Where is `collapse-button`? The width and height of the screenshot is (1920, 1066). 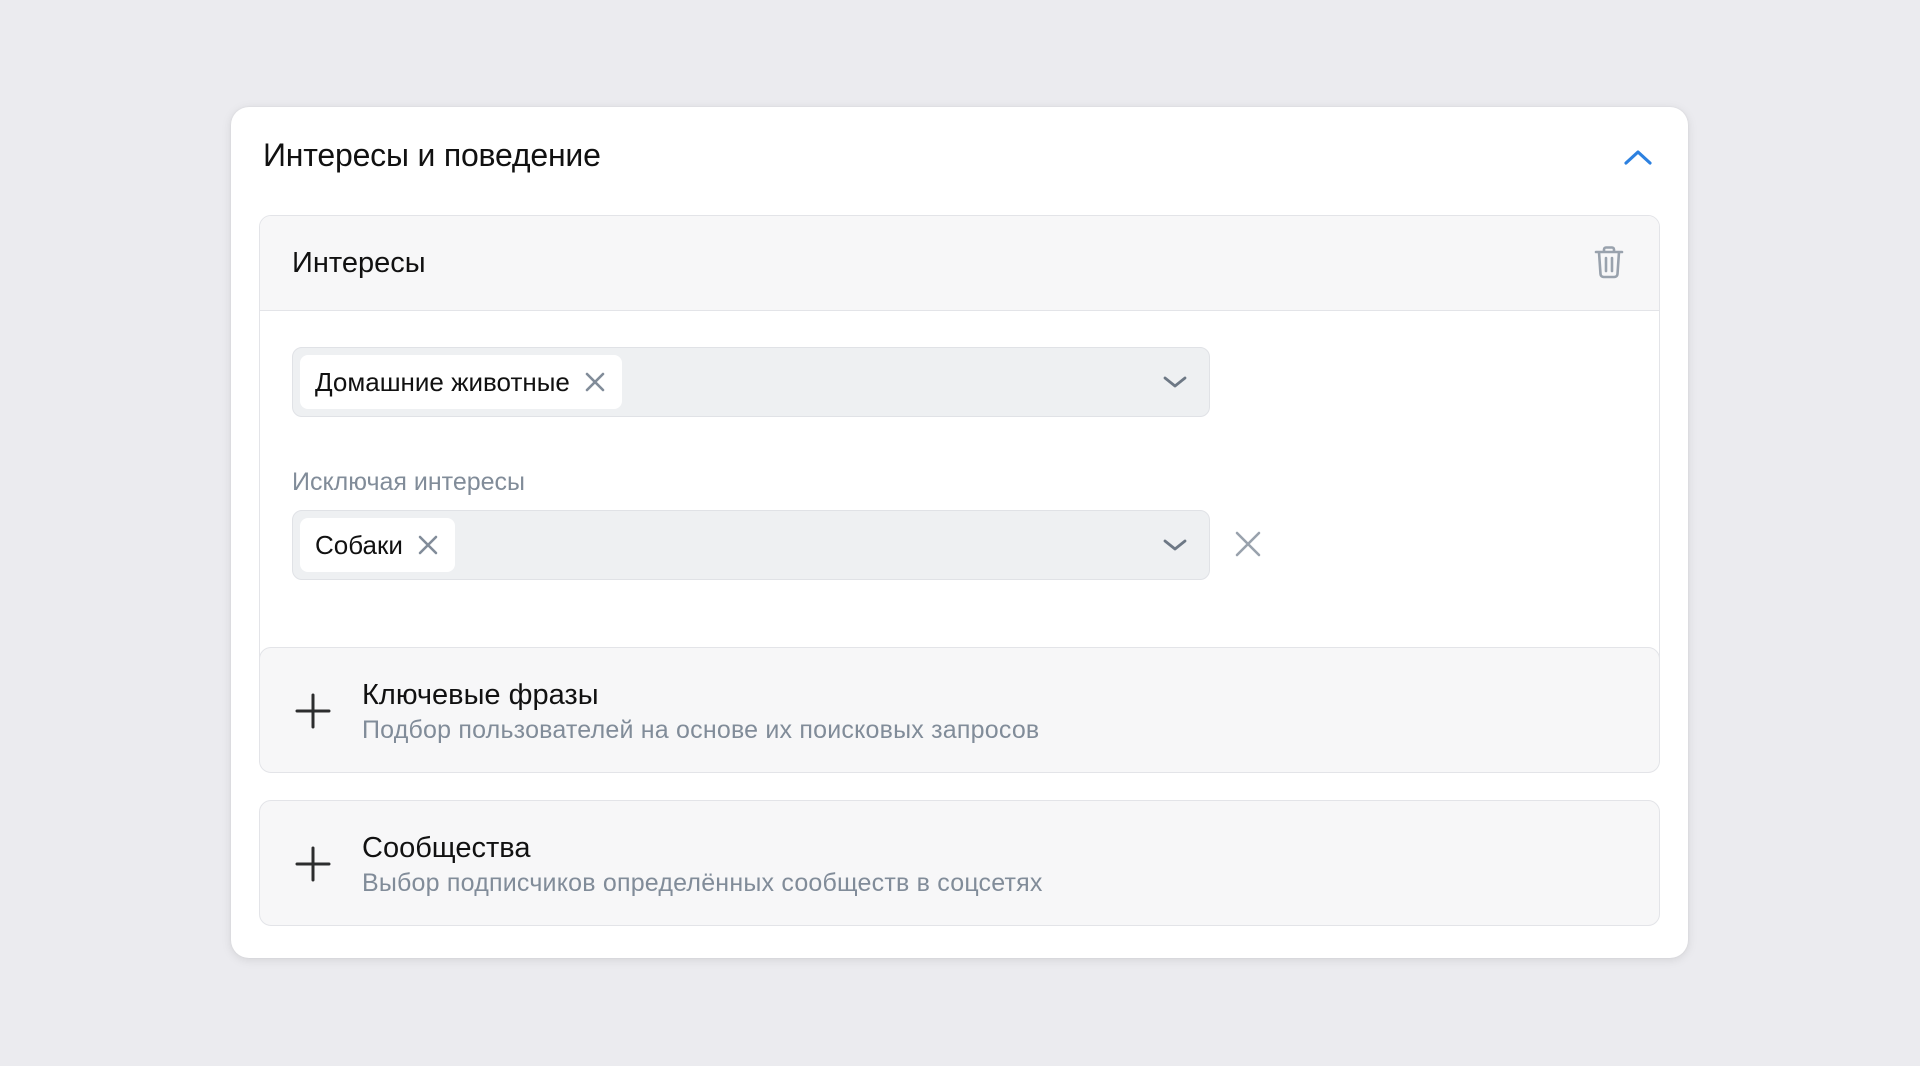
collapse-button is located at coordinates (1638, 157).